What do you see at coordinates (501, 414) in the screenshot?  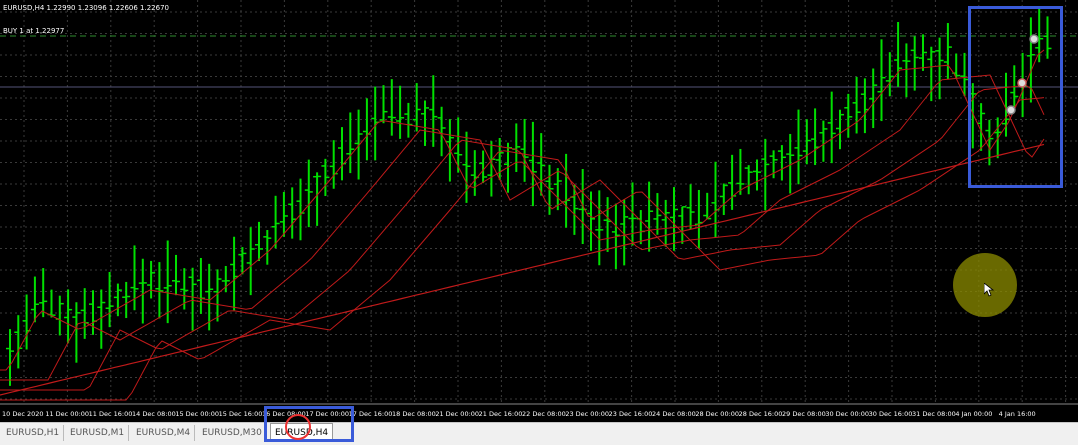 I see `time-axis-label: 21 Dec 16:00` at bounding box center [501, 414].